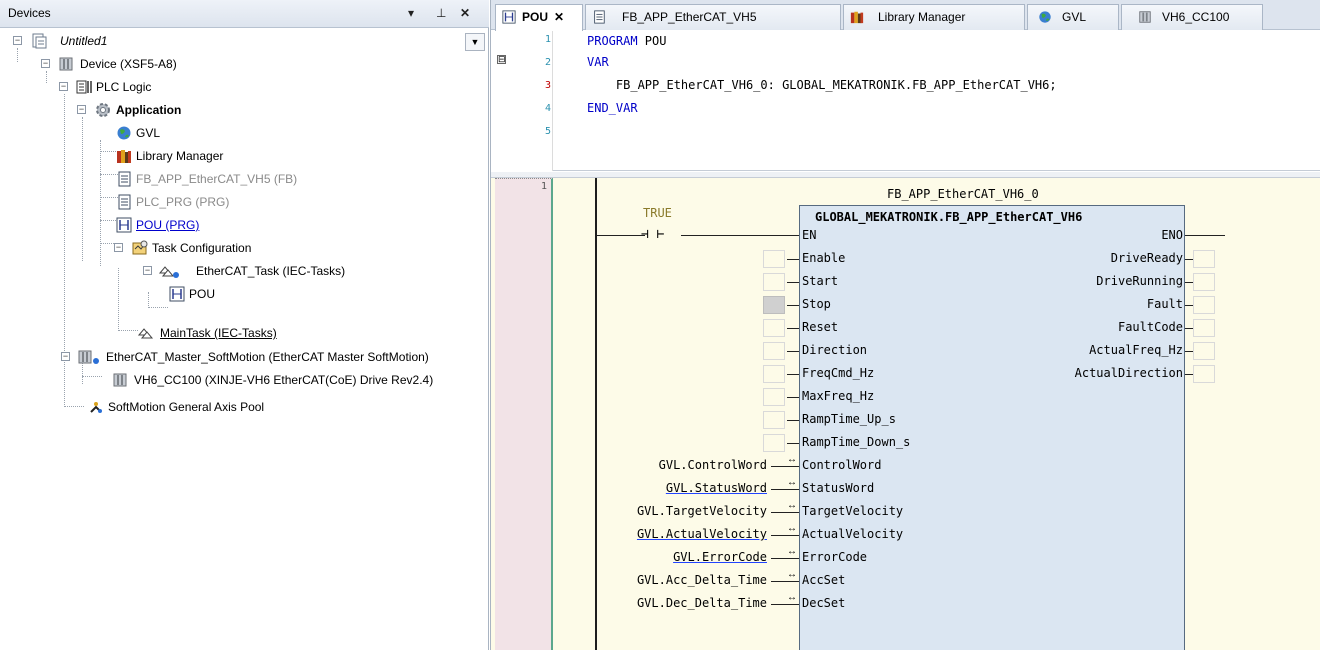  Describe the element at coordinates (547, 62) in the screenshot. I see `line-number: 2` at that location.